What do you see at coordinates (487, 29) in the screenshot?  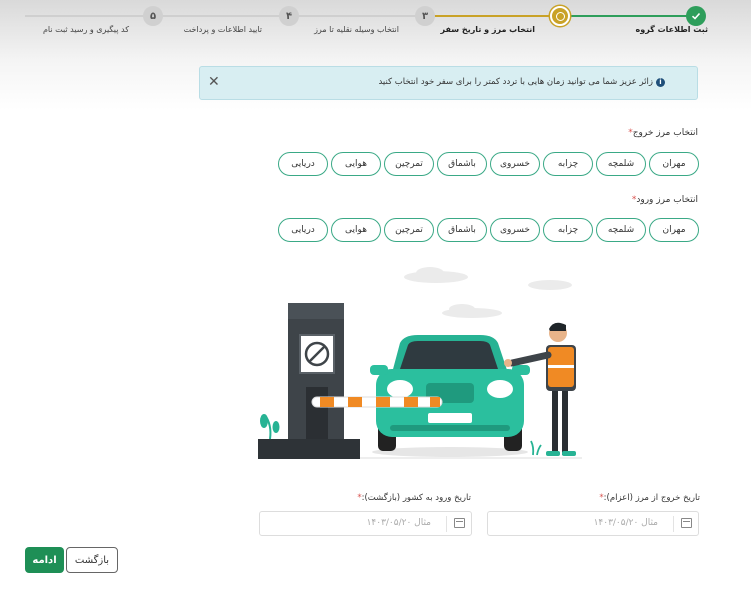 I see `step-2-label: انتخاب مرز و تاریخ سفر` at bounding box center [487, 29].